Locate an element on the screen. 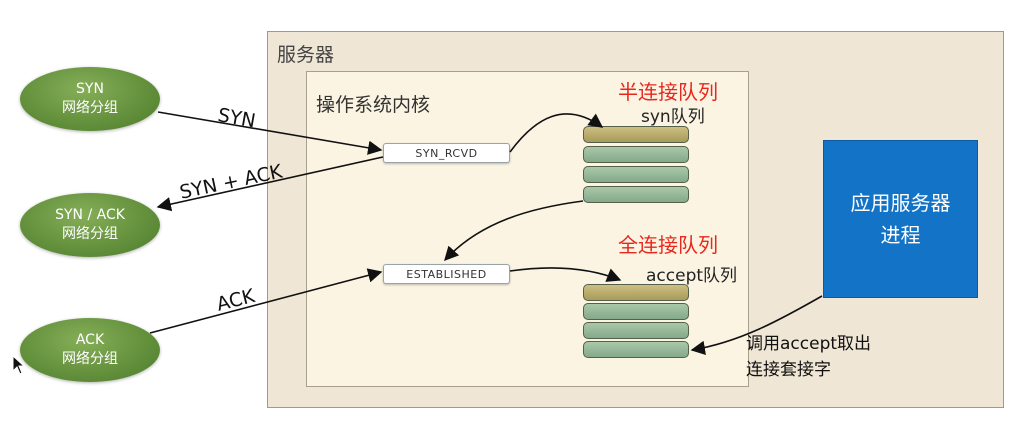  ack-arrow is located at coordinates (266, 301).